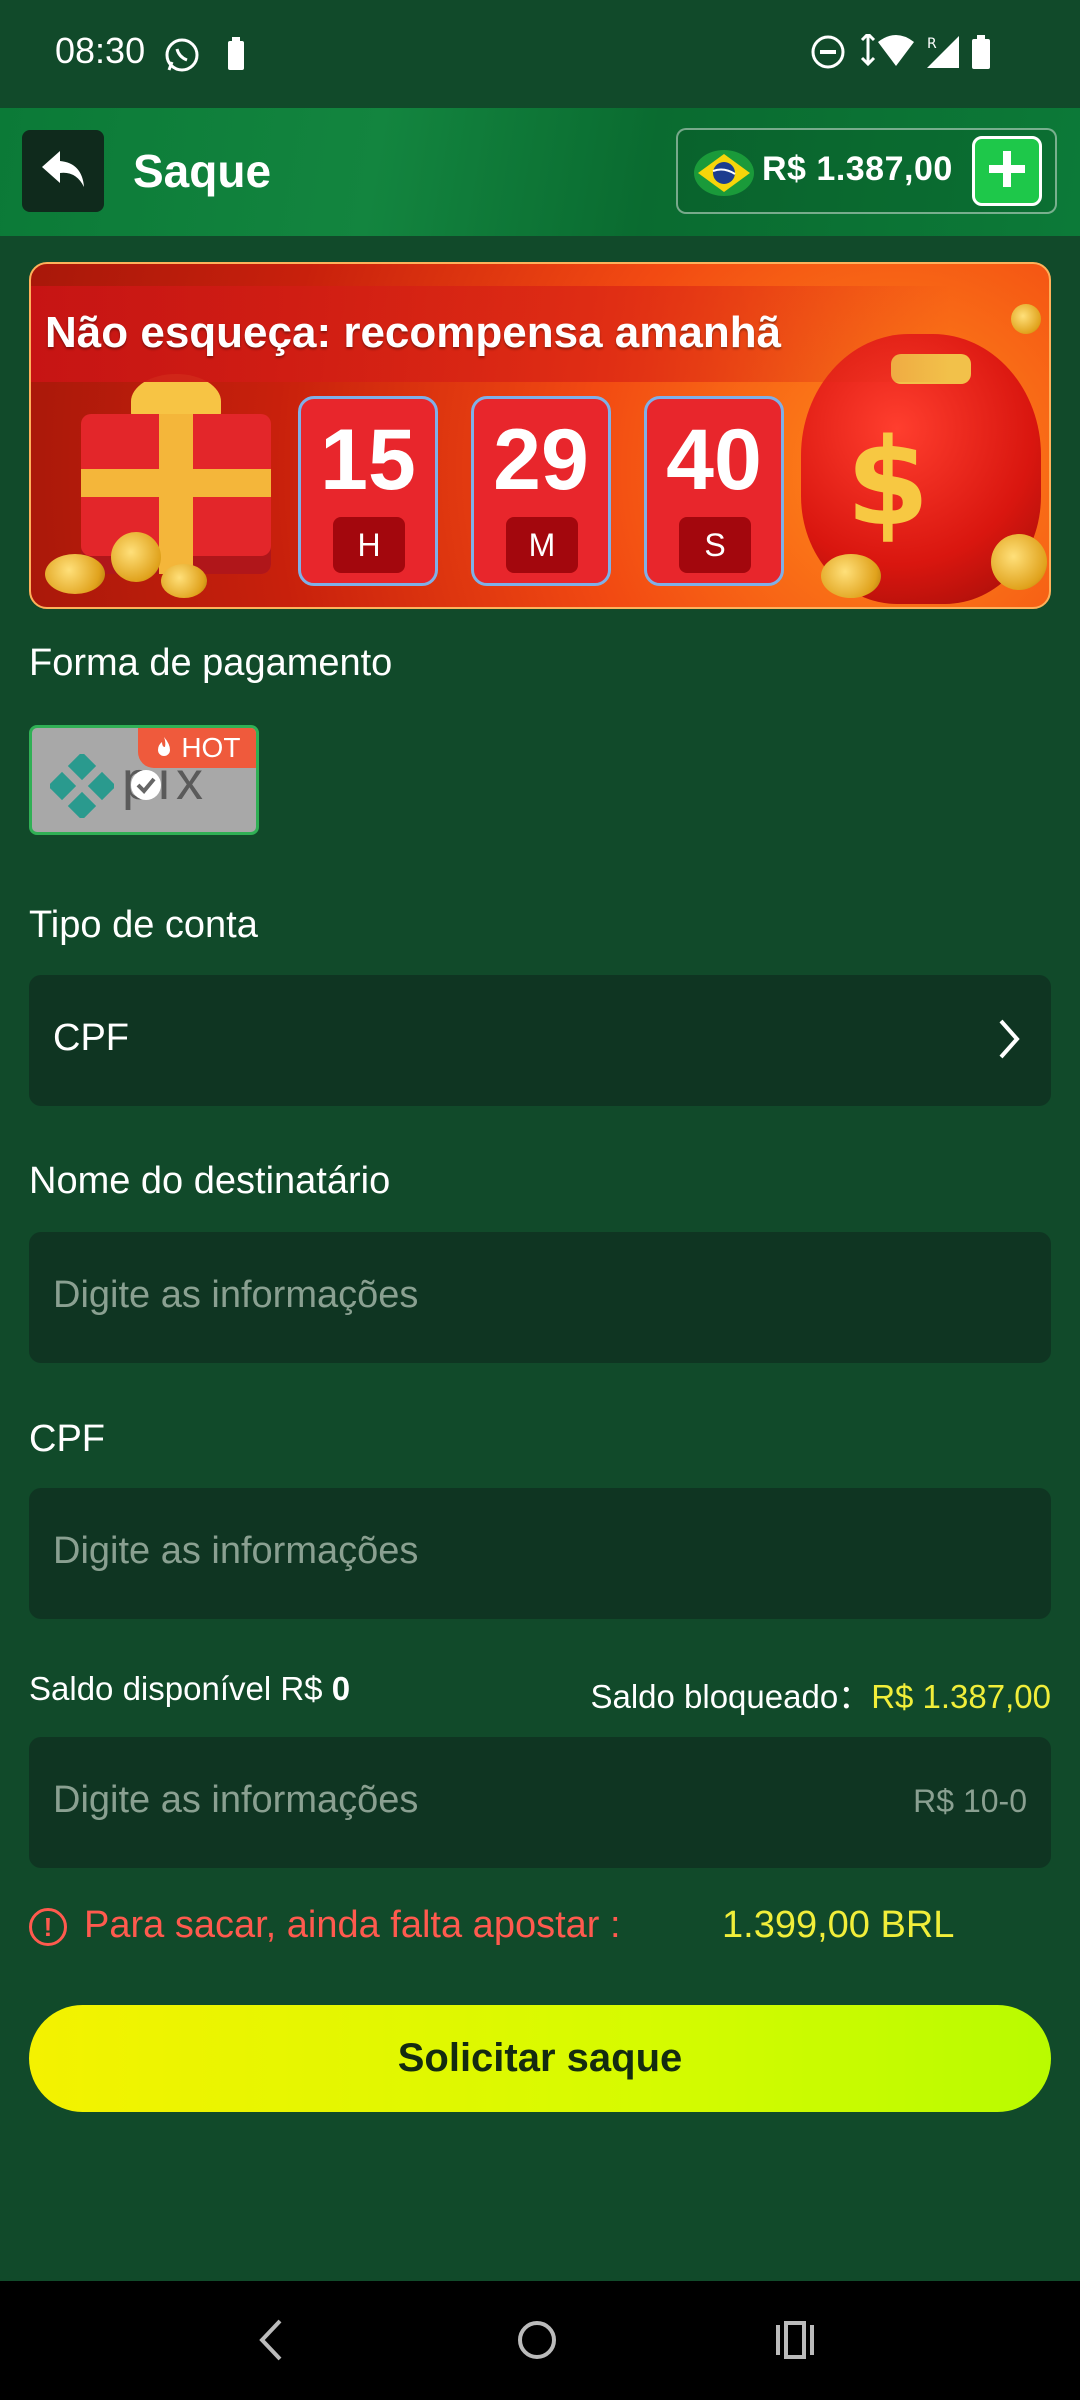  What do you see at coordinates (352, 1925) in the screenshot?
I see `wager-warning-text: Para sacar, ainda falta apostar :` at bounding box center [352, 1925].